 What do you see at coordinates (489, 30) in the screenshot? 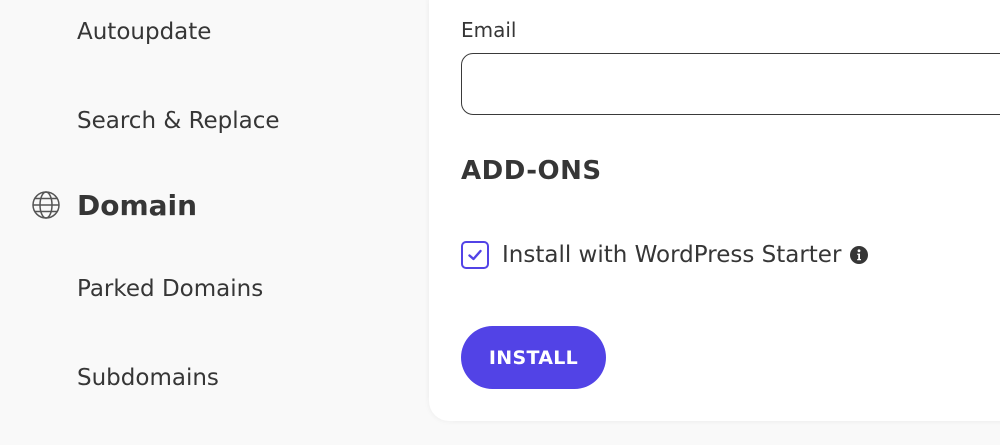
I see `email-label: Email` at bounding box center [489, 30].